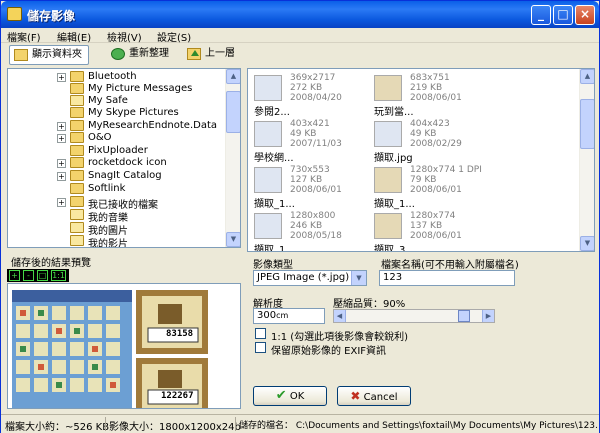 This screenshot has width=600, height=433. I want to click on cancel-button: ✖ Cancel, so click(374, 396).